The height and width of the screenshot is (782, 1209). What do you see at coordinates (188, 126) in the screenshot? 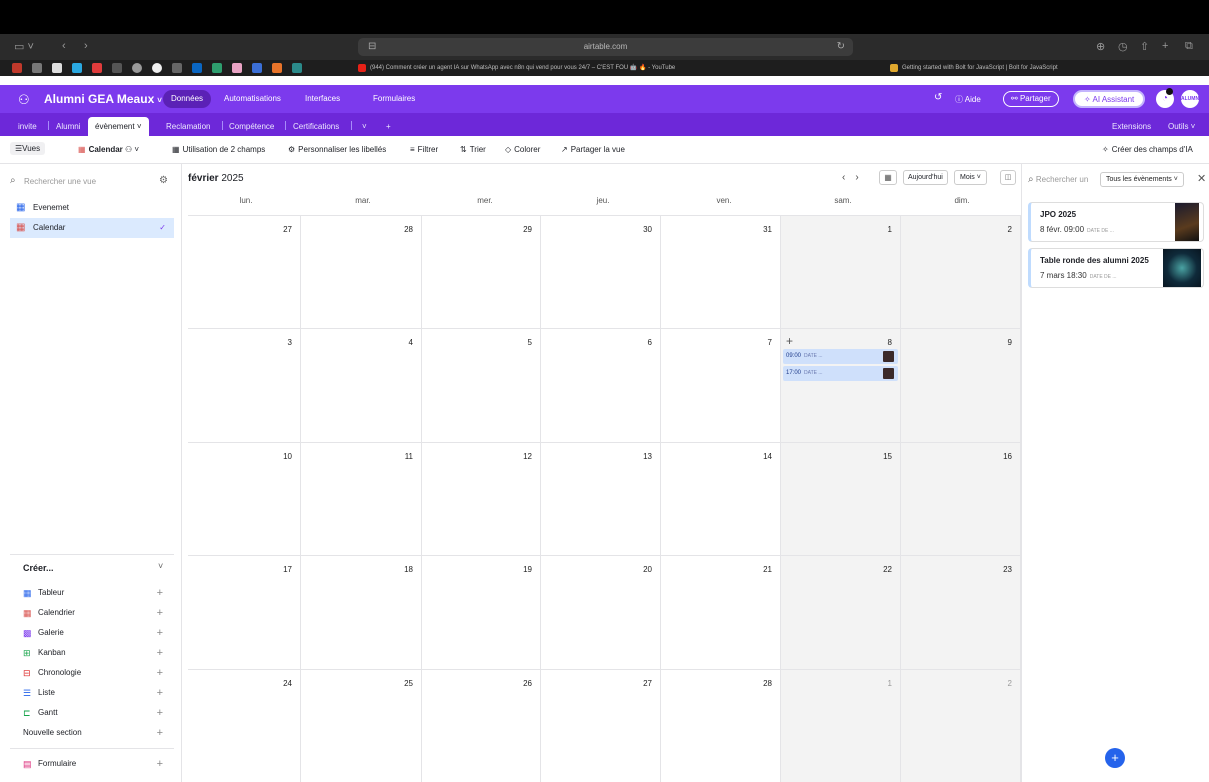
I see `tab-reclamation: Reclamation` at bounding box center [188, 126].